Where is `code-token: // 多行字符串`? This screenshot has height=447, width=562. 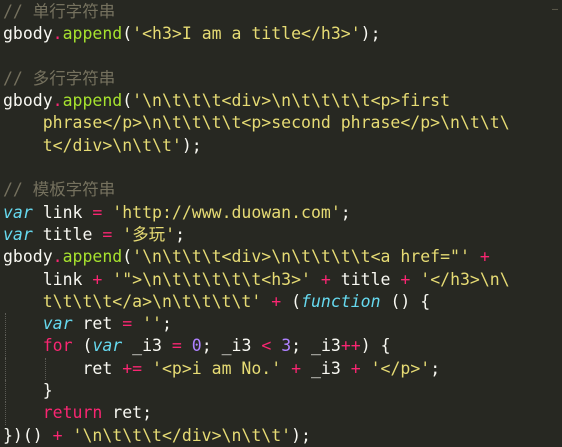 code-token: // 多行字符串 is located at coordinates (59, 78).